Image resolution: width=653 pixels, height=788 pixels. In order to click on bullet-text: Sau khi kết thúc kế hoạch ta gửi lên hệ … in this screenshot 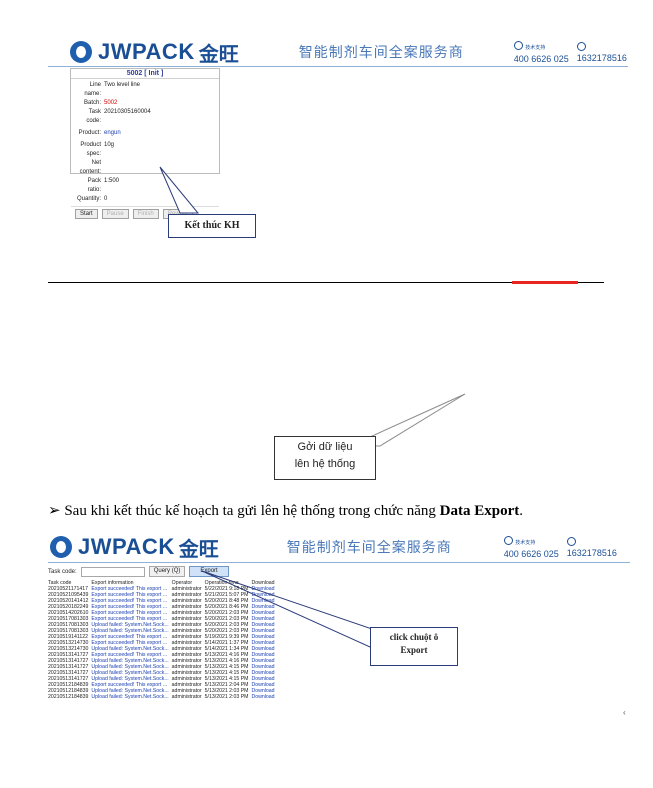, I will do `click(252, 511)`.